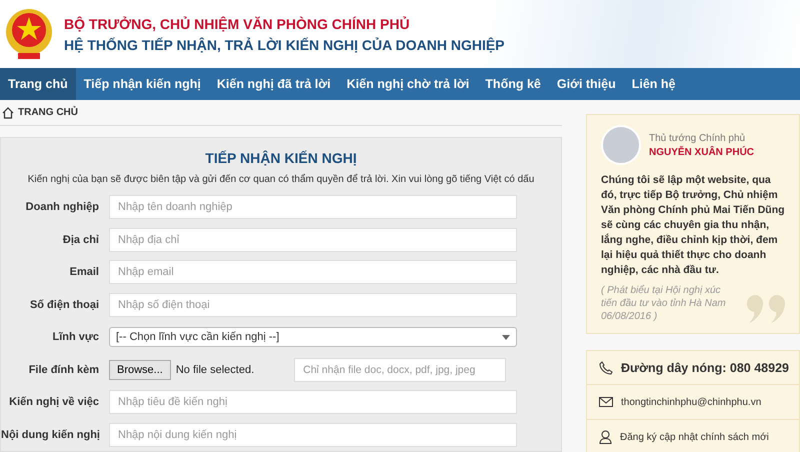 The height and width of the screenshot is (452, 800). Describe the element at coordinates (694, 437) in the screenshot. I see `contact-text: Đăng ký cập nhật chính sách mới` at that location.